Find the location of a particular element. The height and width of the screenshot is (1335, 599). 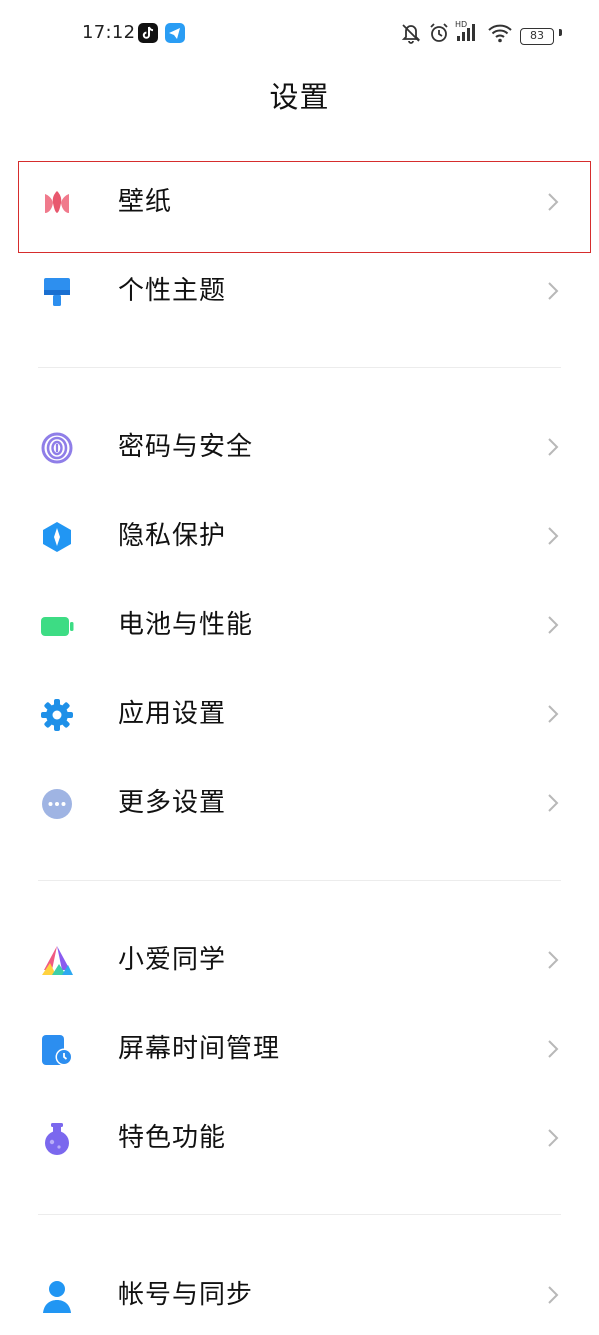

settings-item-label: 小爱同学 is located at coordinates (172, 960).